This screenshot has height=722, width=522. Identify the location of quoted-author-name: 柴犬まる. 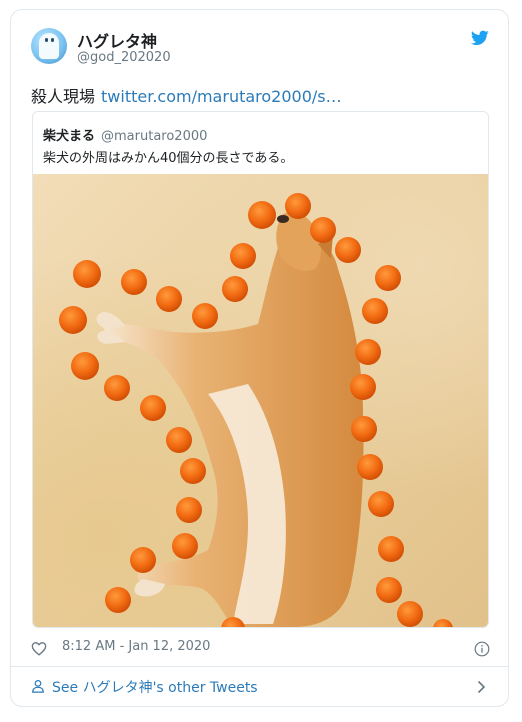
(69, 136).